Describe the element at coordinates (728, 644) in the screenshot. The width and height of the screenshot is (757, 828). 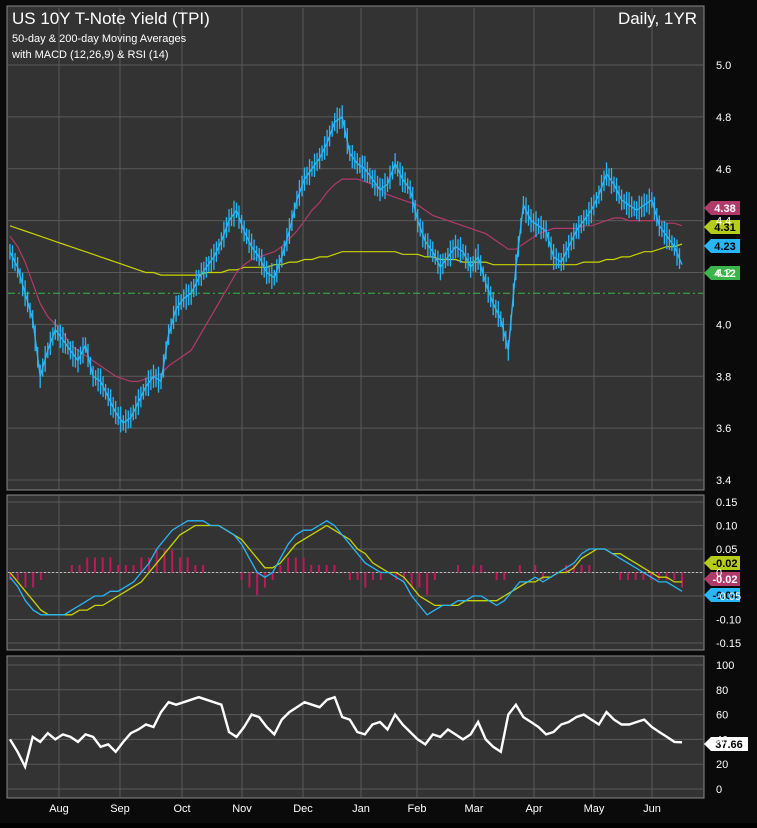
I see `macd-y-tick: -0.15` at that location.